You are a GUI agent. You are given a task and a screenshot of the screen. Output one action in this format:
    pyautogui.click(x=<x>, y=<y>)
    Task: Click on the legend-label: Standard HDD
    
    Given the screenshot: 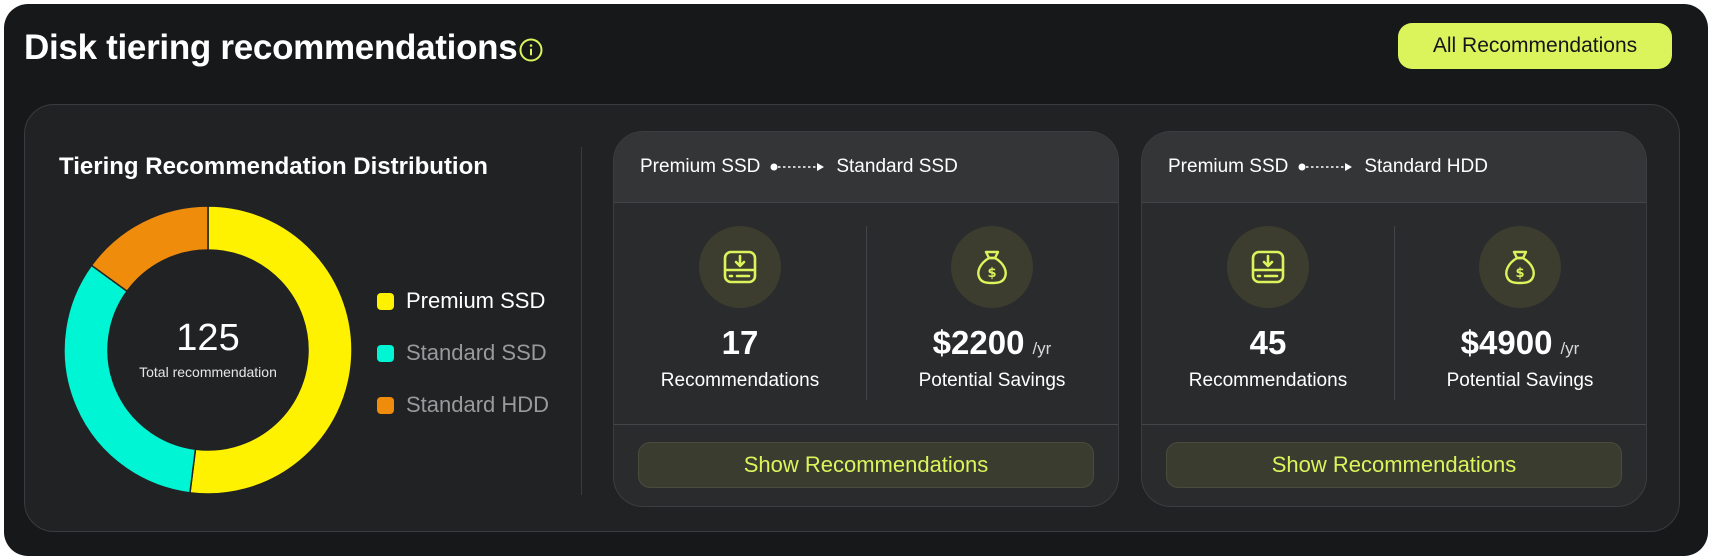 What is the action you would take?
    pyautogui.click(x=478, y=404)
    